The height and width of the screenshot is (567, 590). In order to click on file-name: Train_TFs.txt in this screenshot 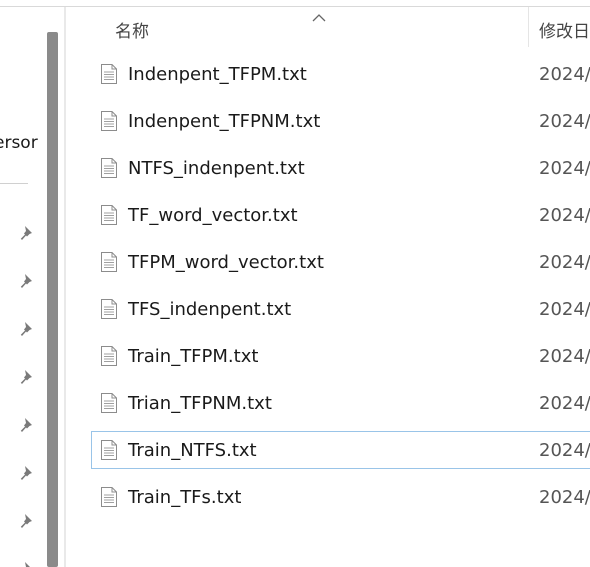, I will do `click(184, 497)`.